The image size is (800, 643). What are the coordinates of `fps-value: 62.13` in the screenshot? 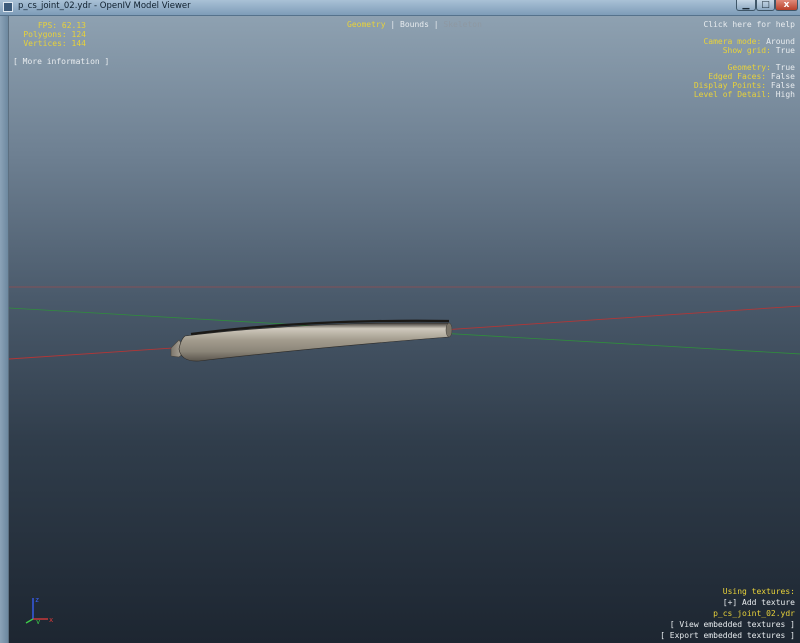 It's located at (73, 25).